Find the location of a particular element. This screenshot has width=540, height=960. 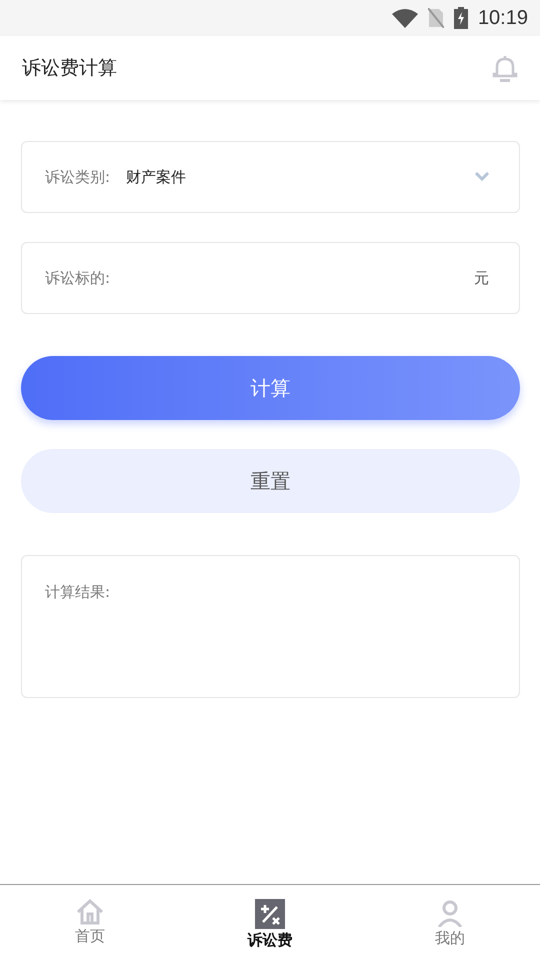

home-icon is located at coordinates (90, 912).